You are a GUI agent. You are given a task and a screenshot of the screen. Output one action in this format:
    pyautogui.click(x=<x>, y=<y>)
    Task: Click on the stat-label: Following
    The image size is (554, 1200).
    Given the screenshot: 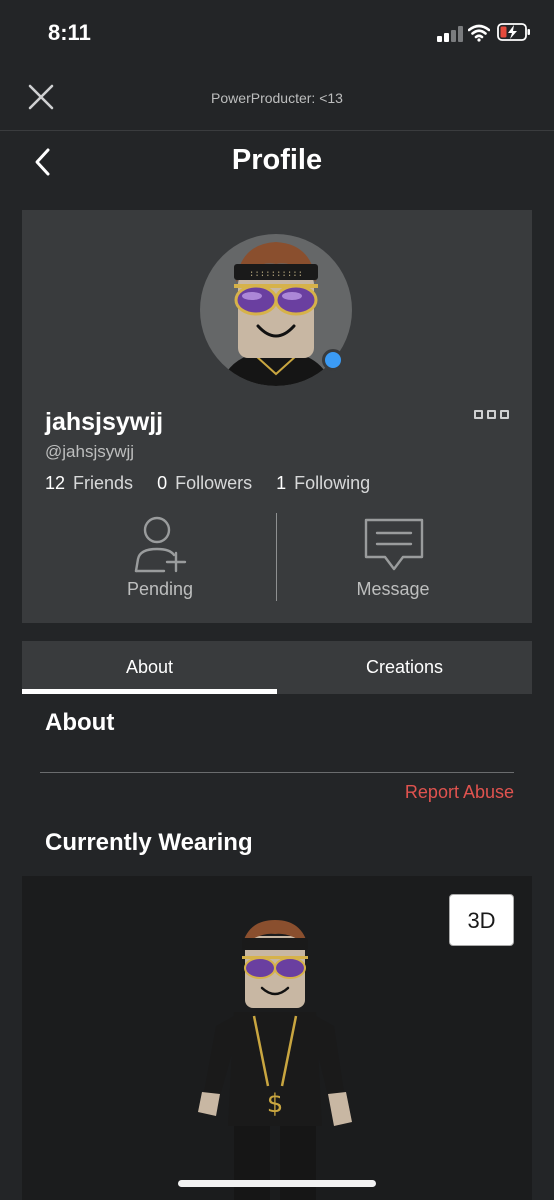 What is the action you would take?
    pyautogui.click(x=332, y=483)
    